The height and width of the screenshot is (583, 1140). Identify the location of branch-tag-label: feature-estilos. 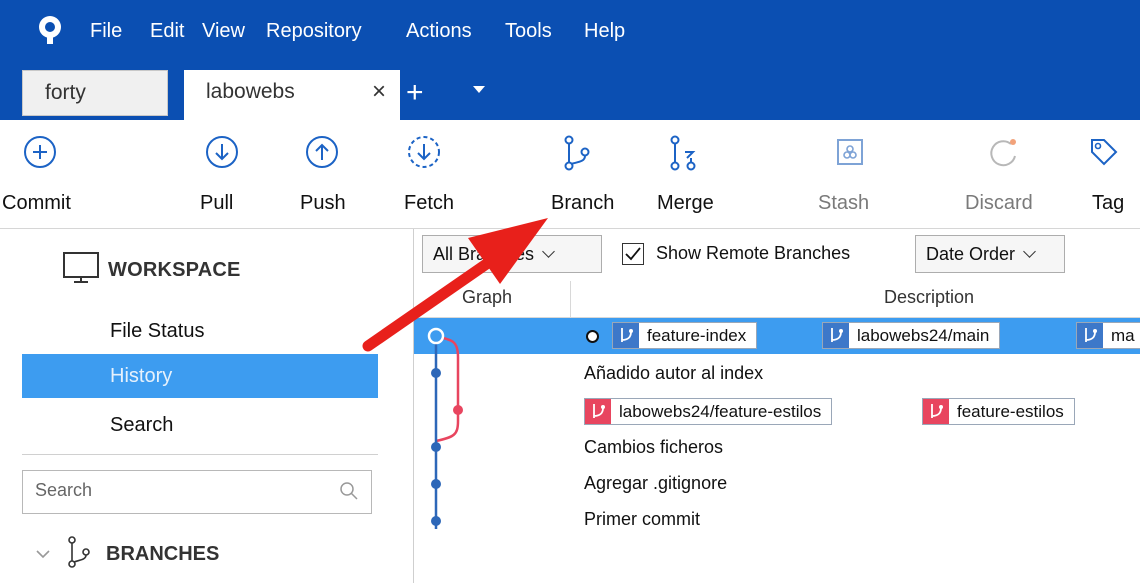
(1010, 411).